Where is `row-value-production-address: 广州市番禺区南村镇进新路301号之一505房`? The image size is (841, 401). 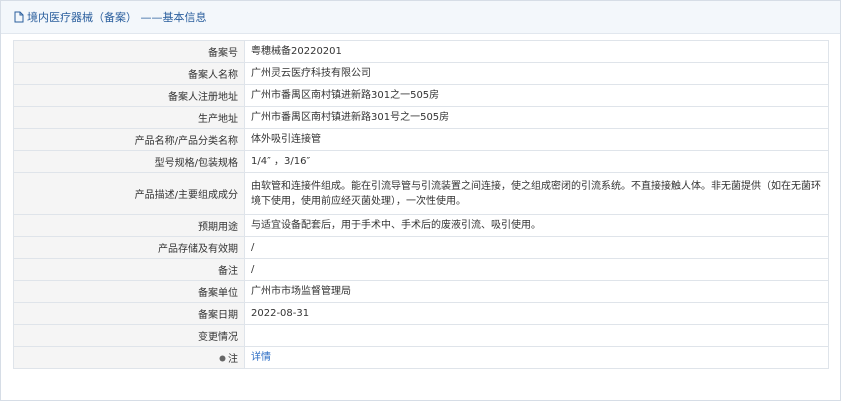
row-value-production-address: 广州市番禺区南村镇进新路301号之一505房 is located at coordinates (536, 117).